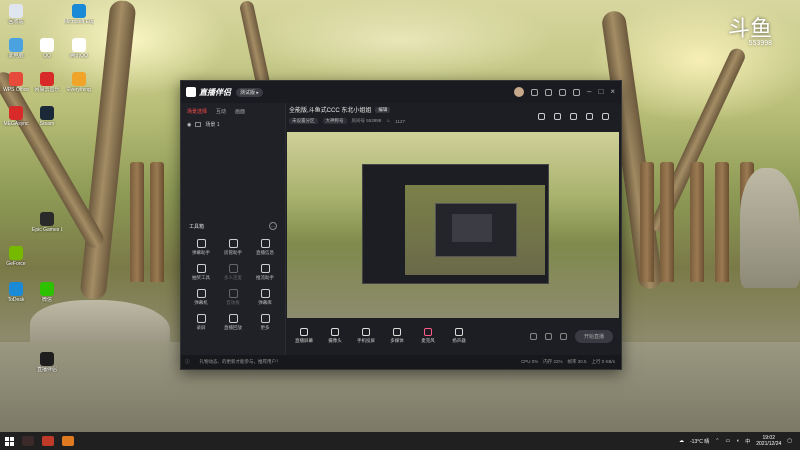  I want to click on clock: 19:02 2021/12/24, so click(768, 441).